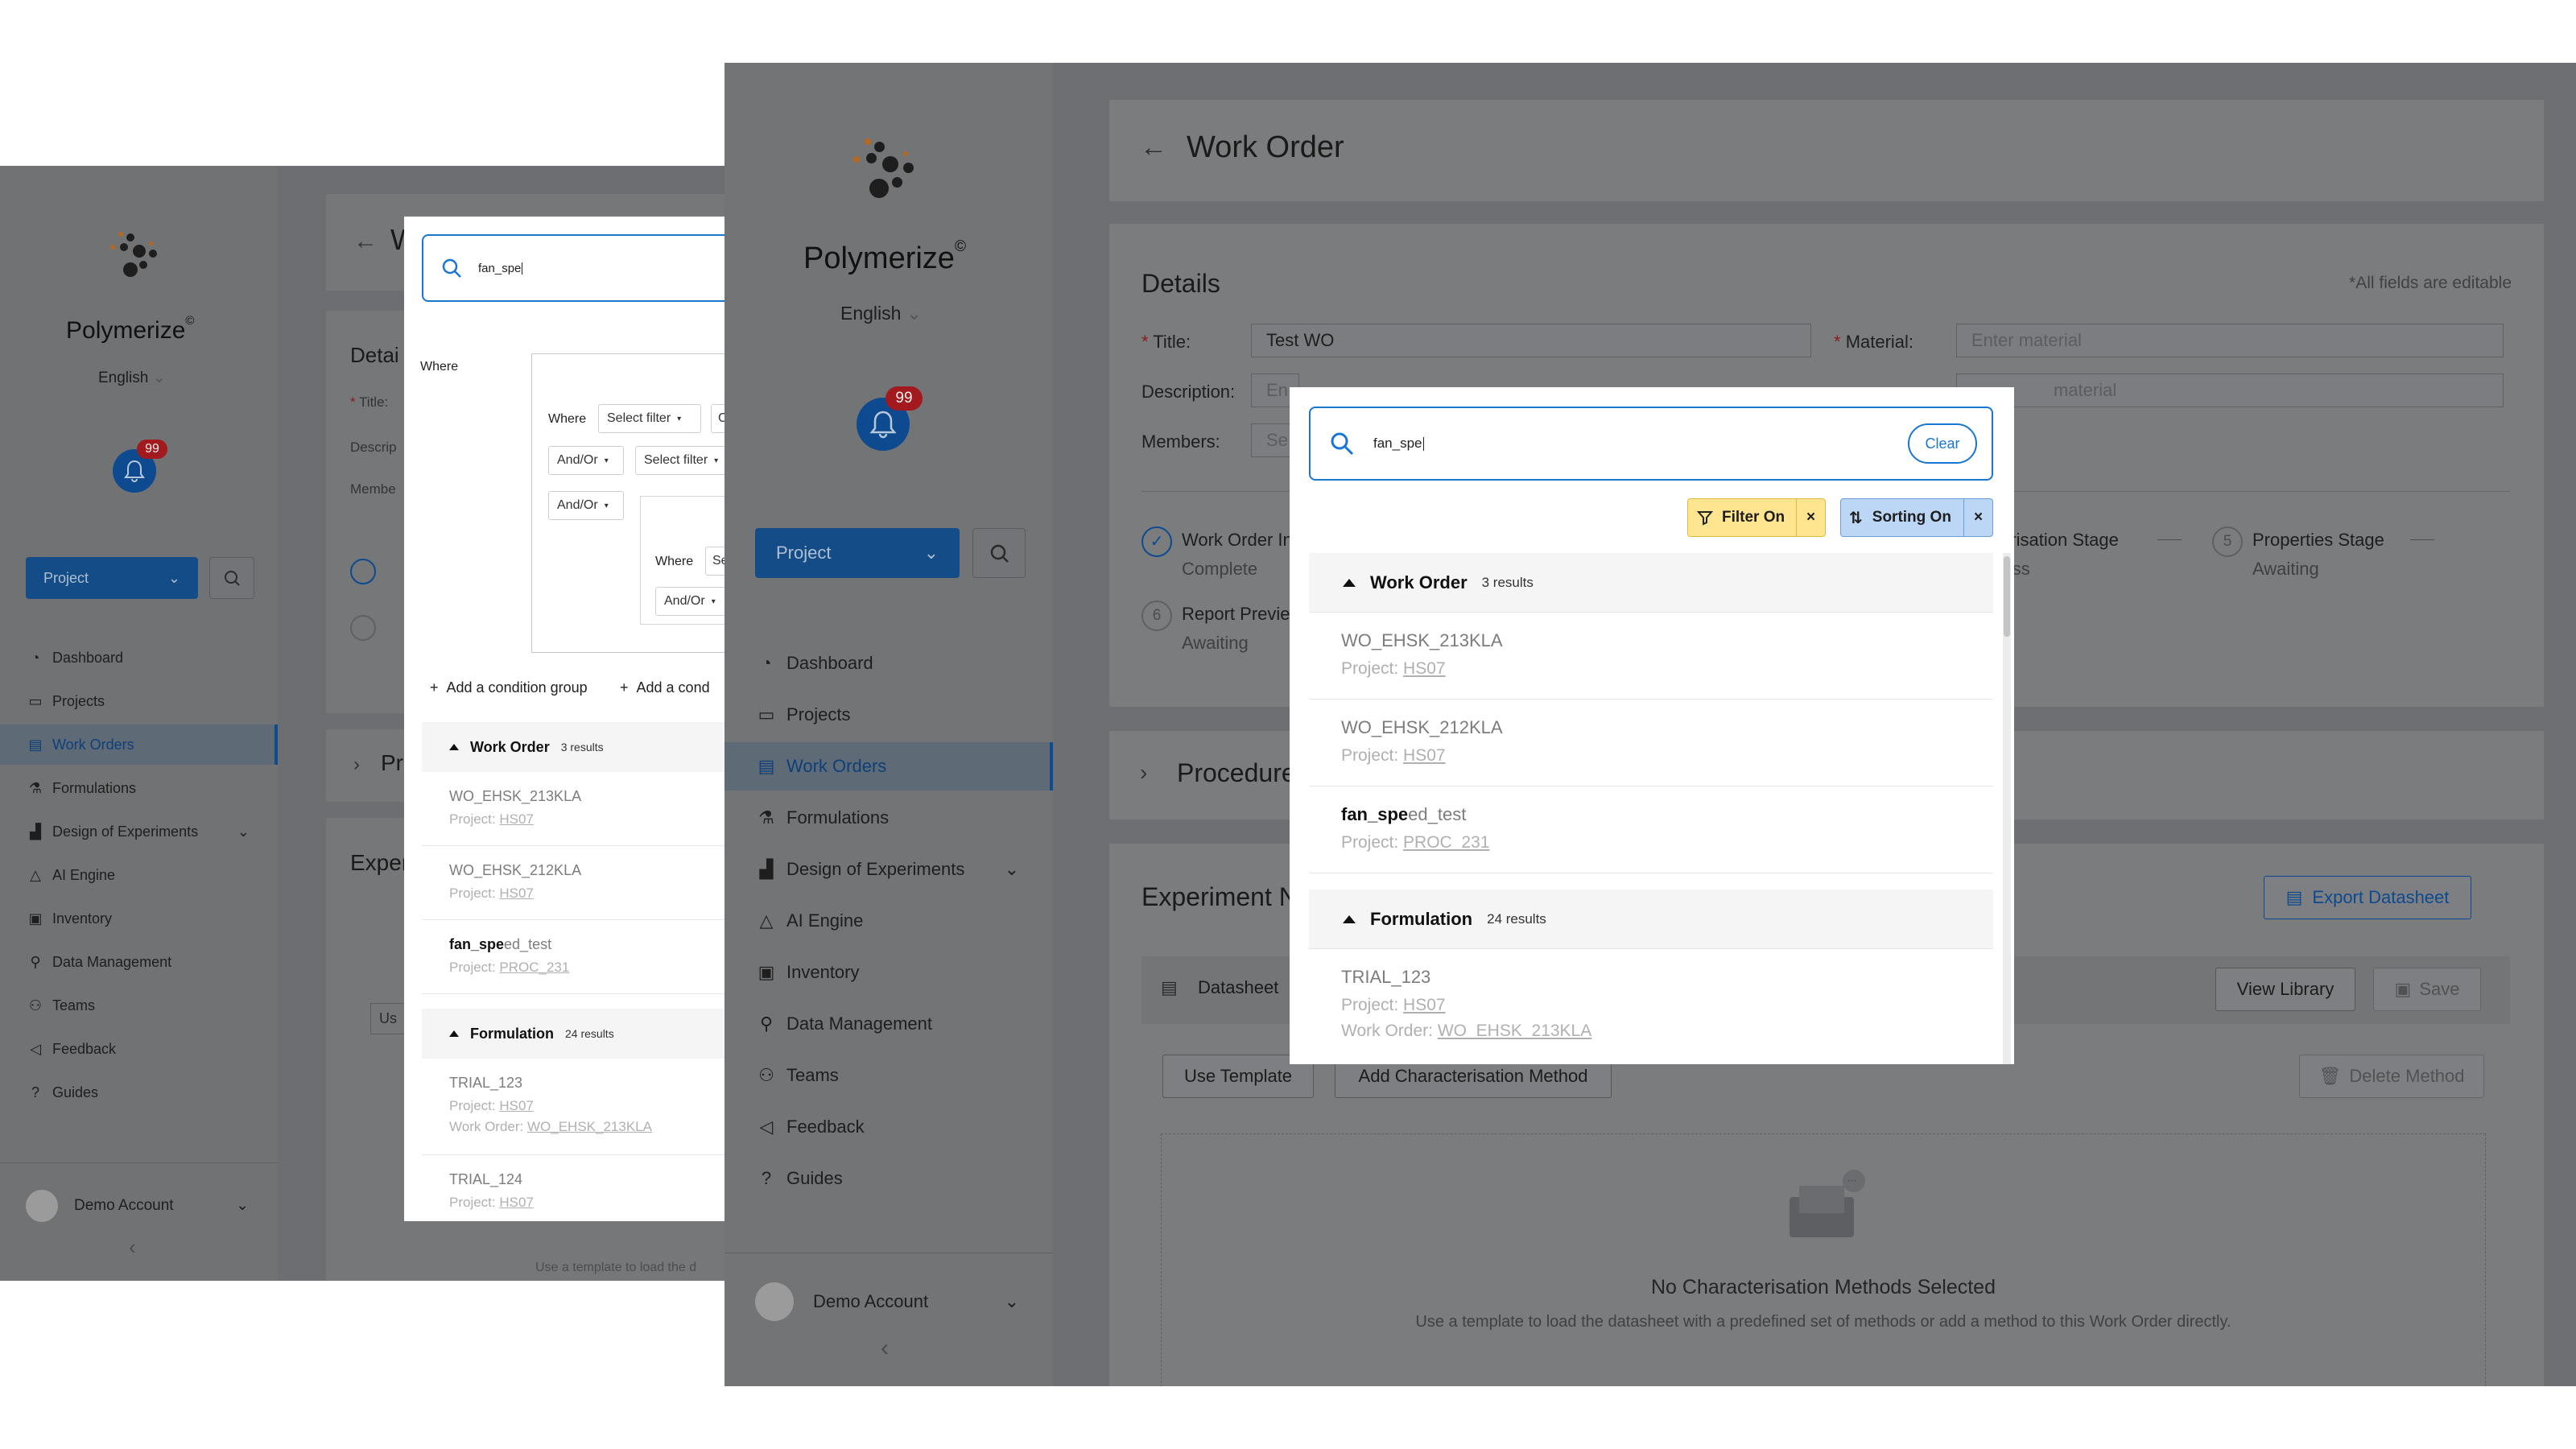  Describe the element at coordinates (885, 256) in the screenshot. I see `brand-name: Polymerize©` at that location.